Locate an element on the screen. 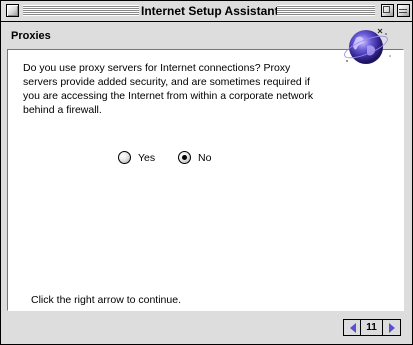 The image size is (413, 345). close-box is located at coordinates (12, 10).